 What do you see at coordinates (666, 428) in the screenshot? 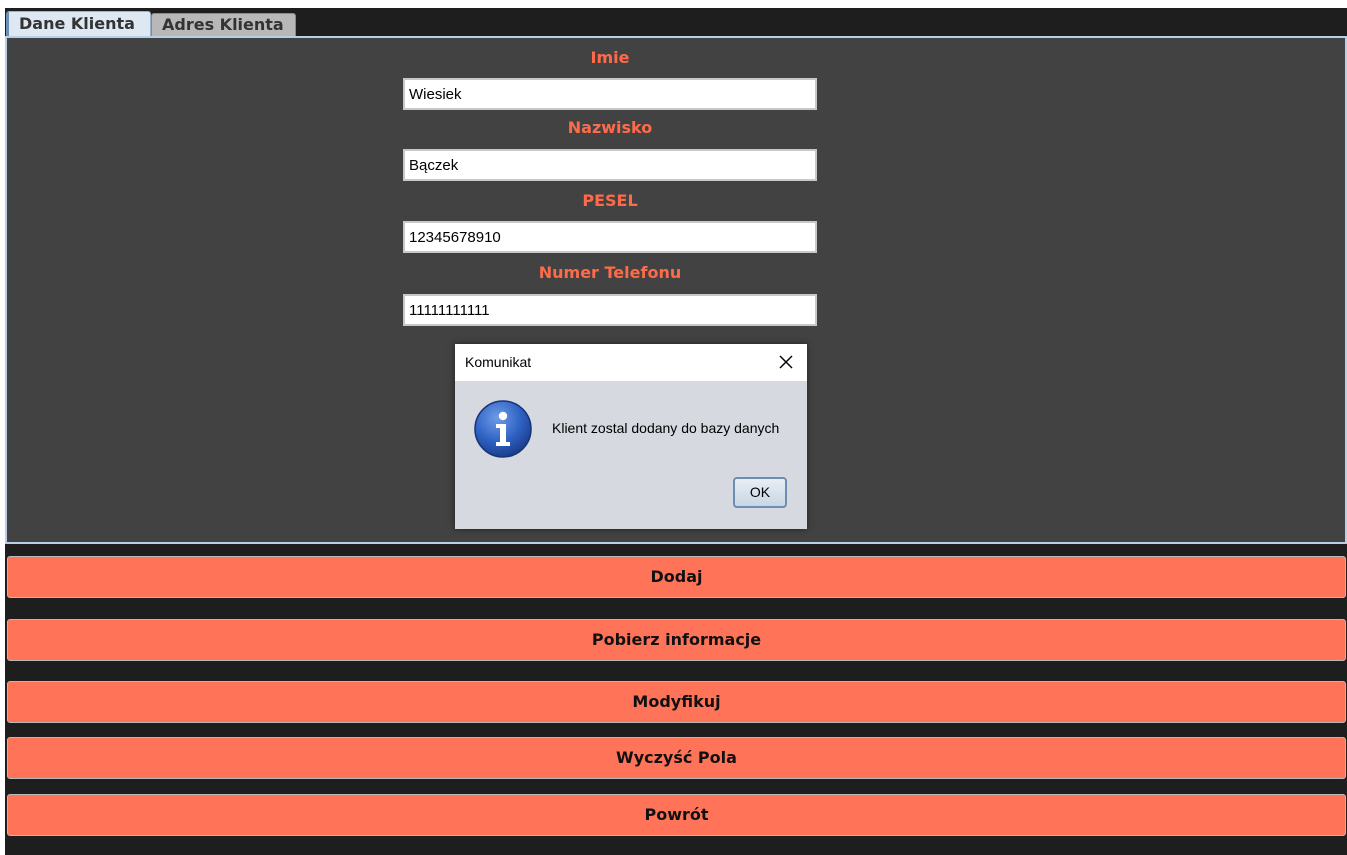
I see `dialog-message: Klient zostal dodany do bazy danych` at bounding box center [666, 428].